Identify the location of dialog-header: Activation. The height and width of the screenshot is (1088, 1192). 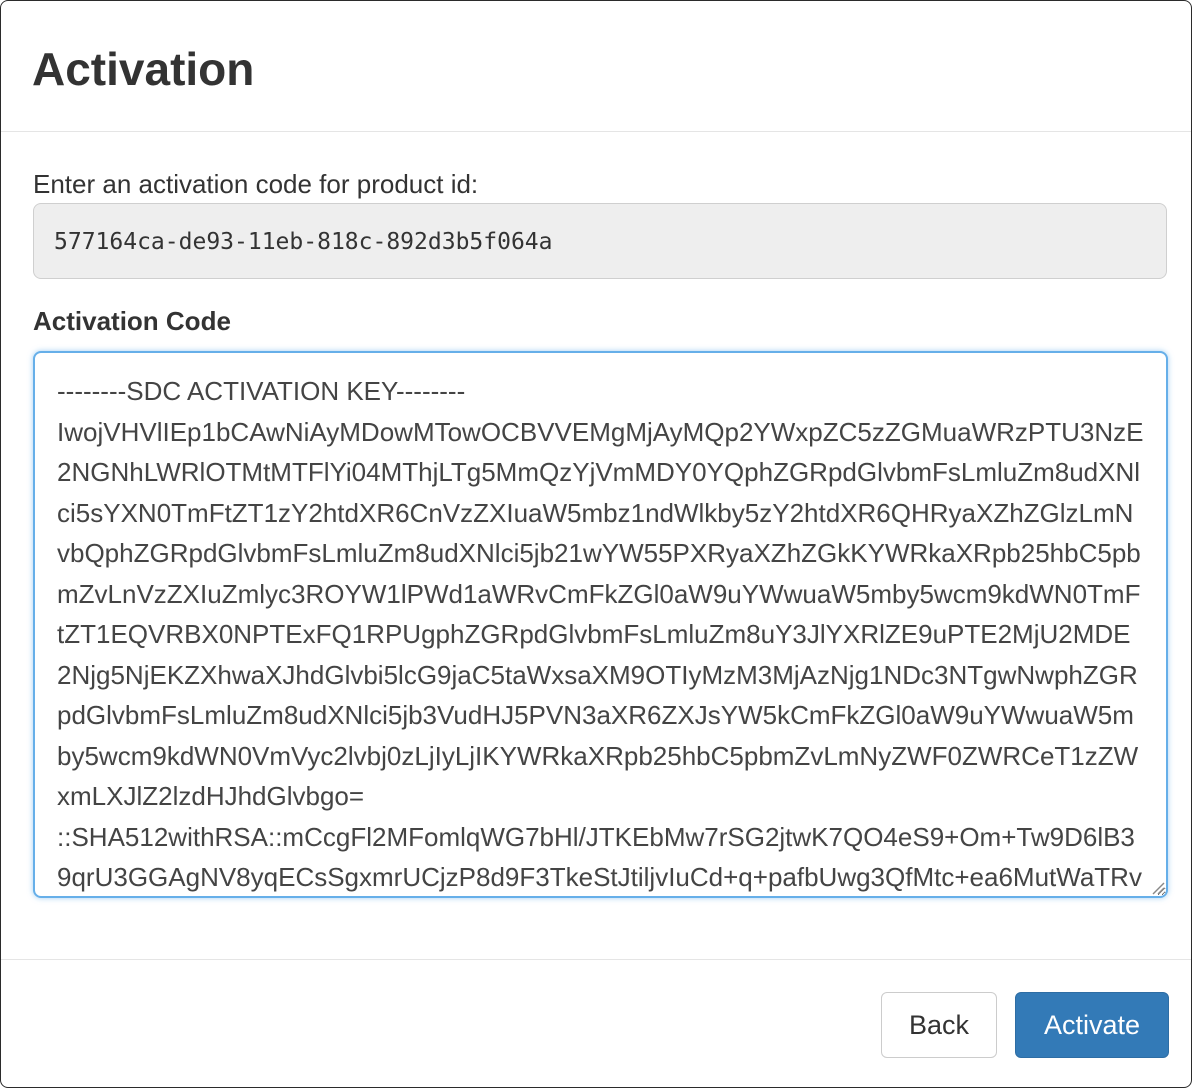
(596, 66).